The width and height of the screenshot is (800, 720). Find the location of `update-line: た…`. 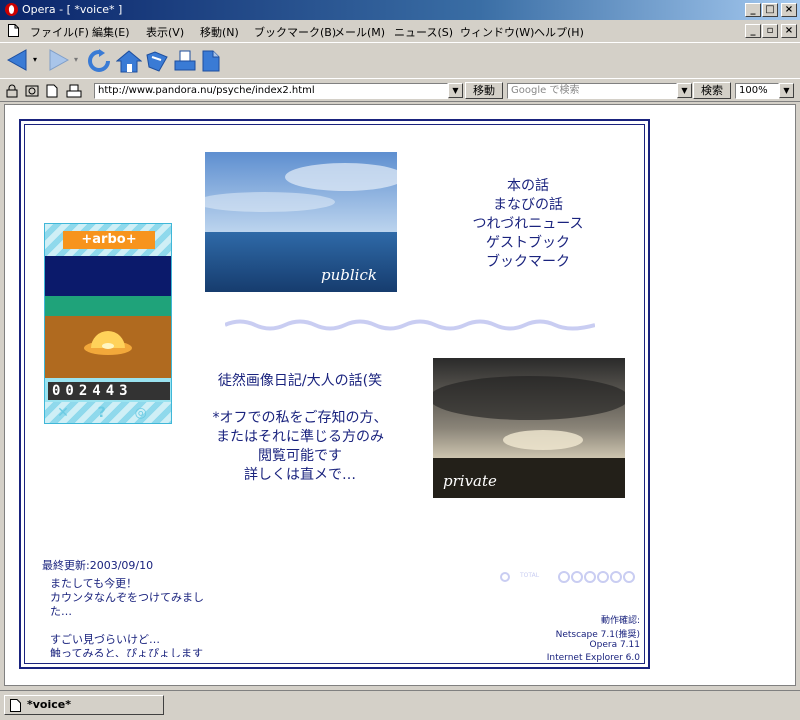

update-line: た… is located at coordinates (61, 611).